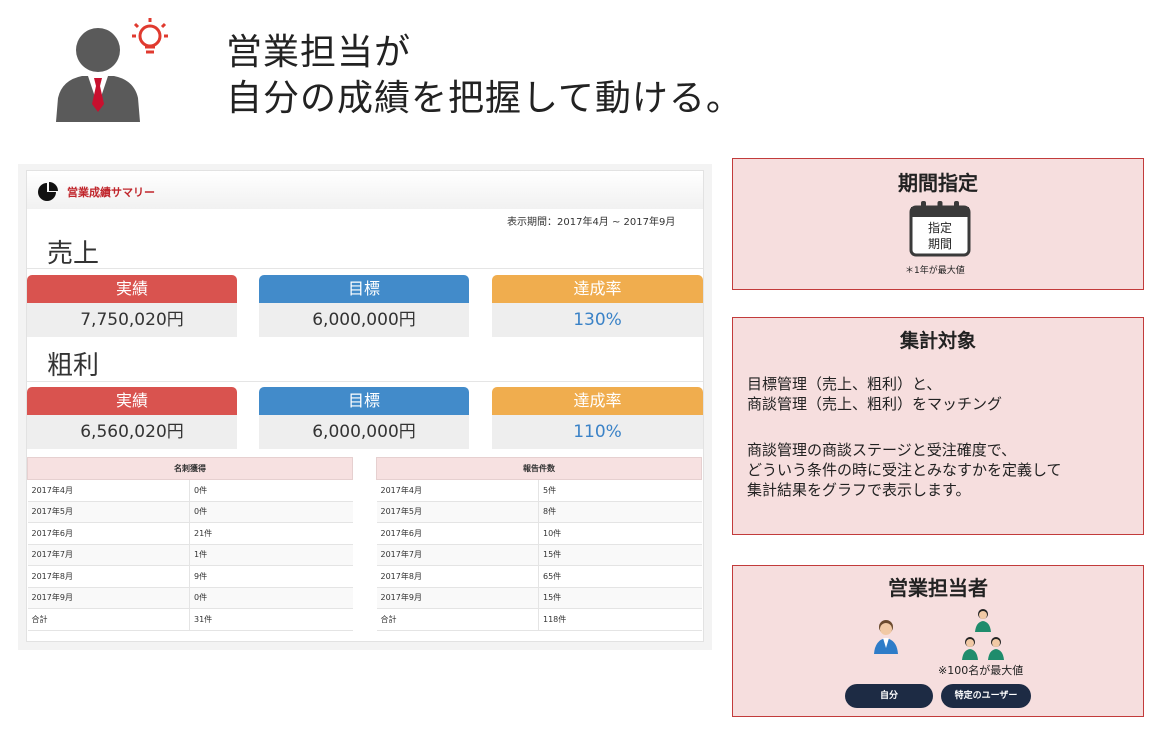 This screenshot has height=729, width=1157. What do you see at coordinates (132, 289) in the screenshot?
I see `sales-actual-label: 実績` at bounding box center [132, 289].